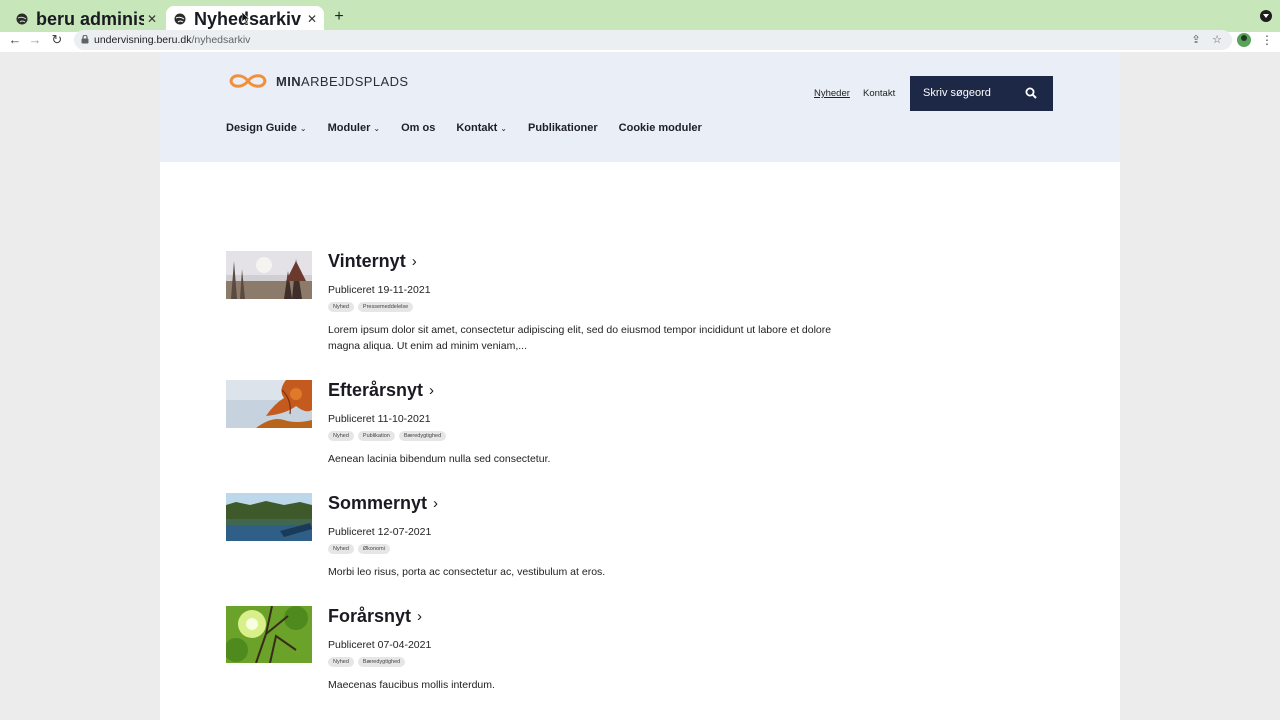 The width and height of the screenshot is (1280, 720). I want to click on nav-label: Cookie moduler, so click(660, 128).